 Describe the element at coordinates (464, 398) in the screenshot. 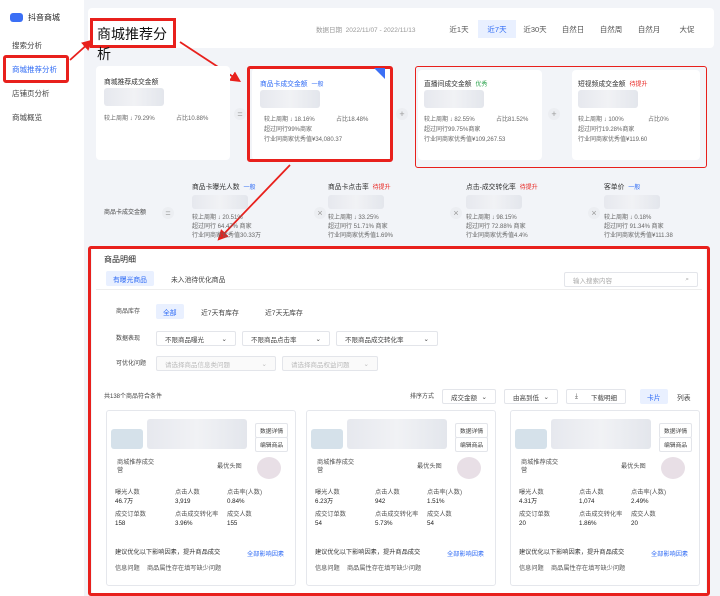

I see `sort-value: 成交金额` at that location.